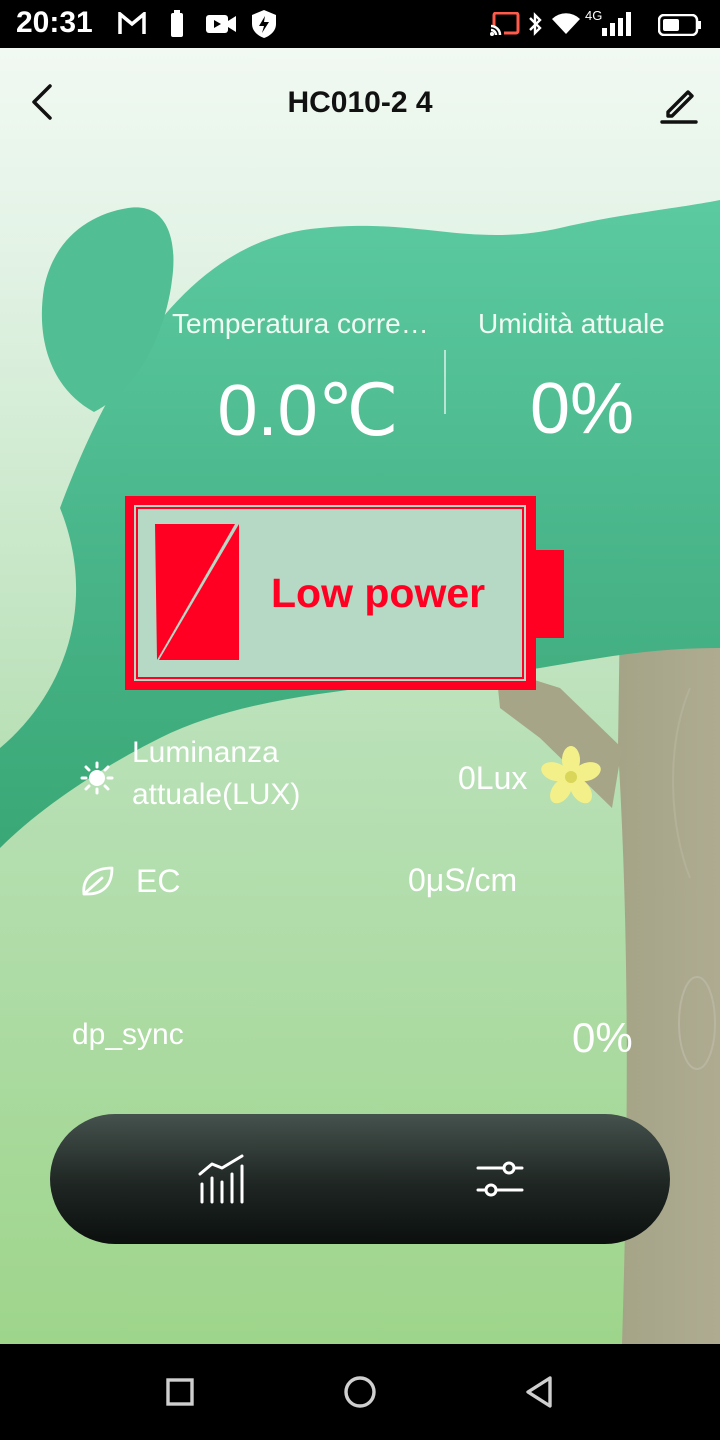  What do you see at coordinates (493, 778) in the screenshot?
I see `lux-value: 0Lux` at bounding box center [493, 778].